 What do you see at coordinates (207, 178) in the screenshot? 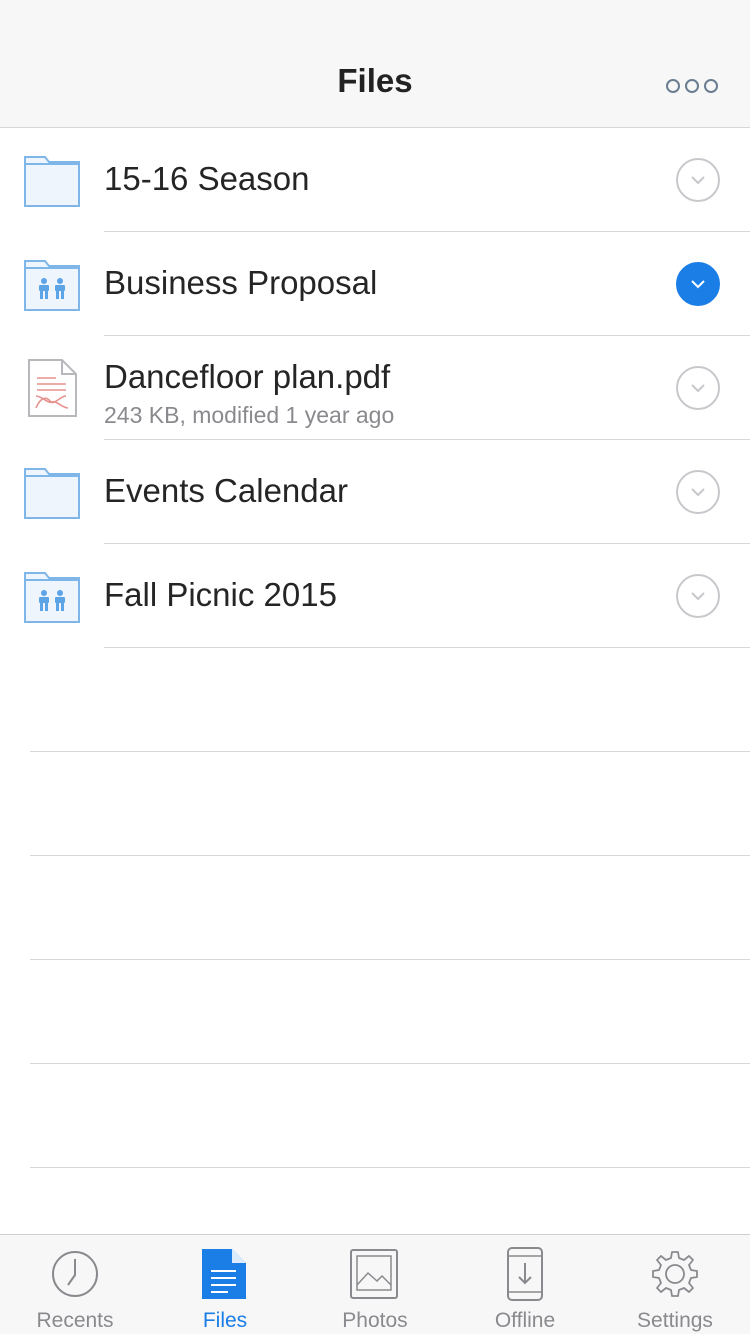
I see `file-name: 15-16 Season` at bounding box center [207, 178].